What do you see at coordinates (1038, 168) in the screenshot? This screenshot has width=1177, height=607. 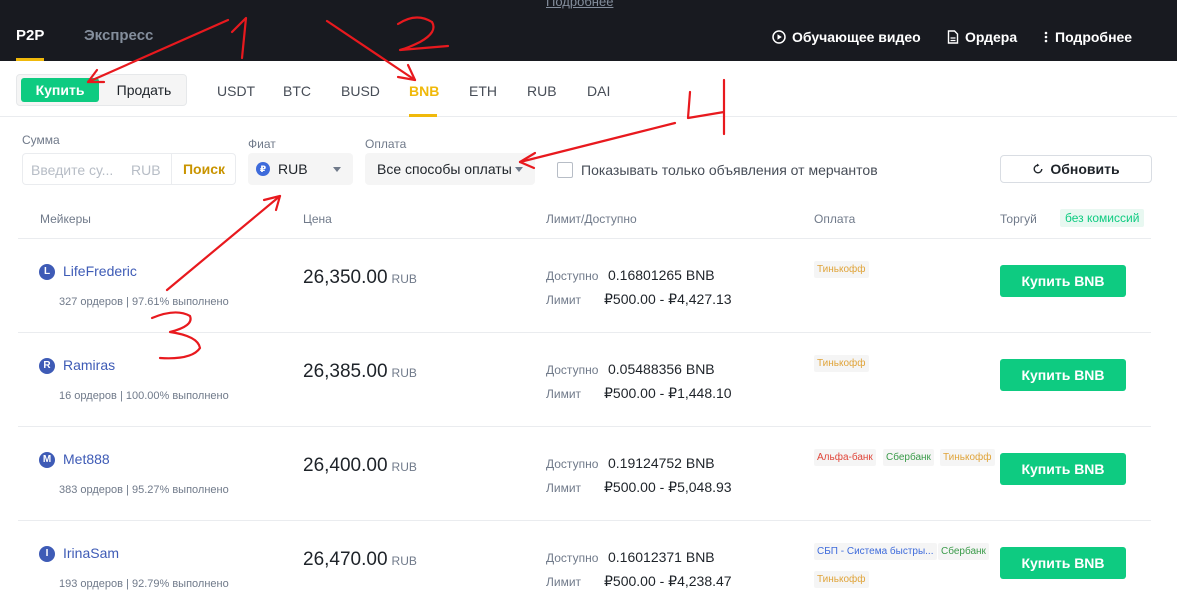 I see `refresh-icon` at bounding box center [1038, 168].